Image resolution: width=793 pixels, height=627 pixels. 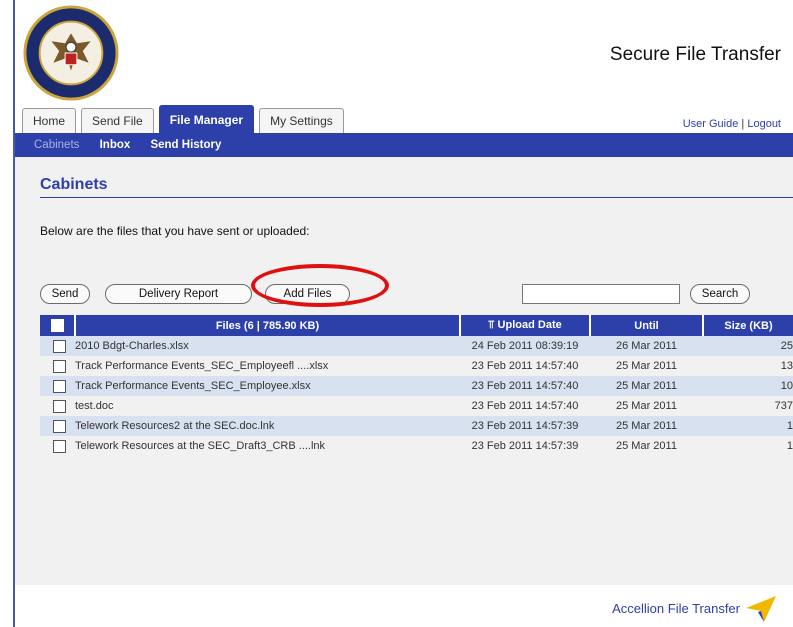 What do you see at coordinates (748, 346) in the screenshot?
I see `size-cell: 25` at bounding box center [748, 346].